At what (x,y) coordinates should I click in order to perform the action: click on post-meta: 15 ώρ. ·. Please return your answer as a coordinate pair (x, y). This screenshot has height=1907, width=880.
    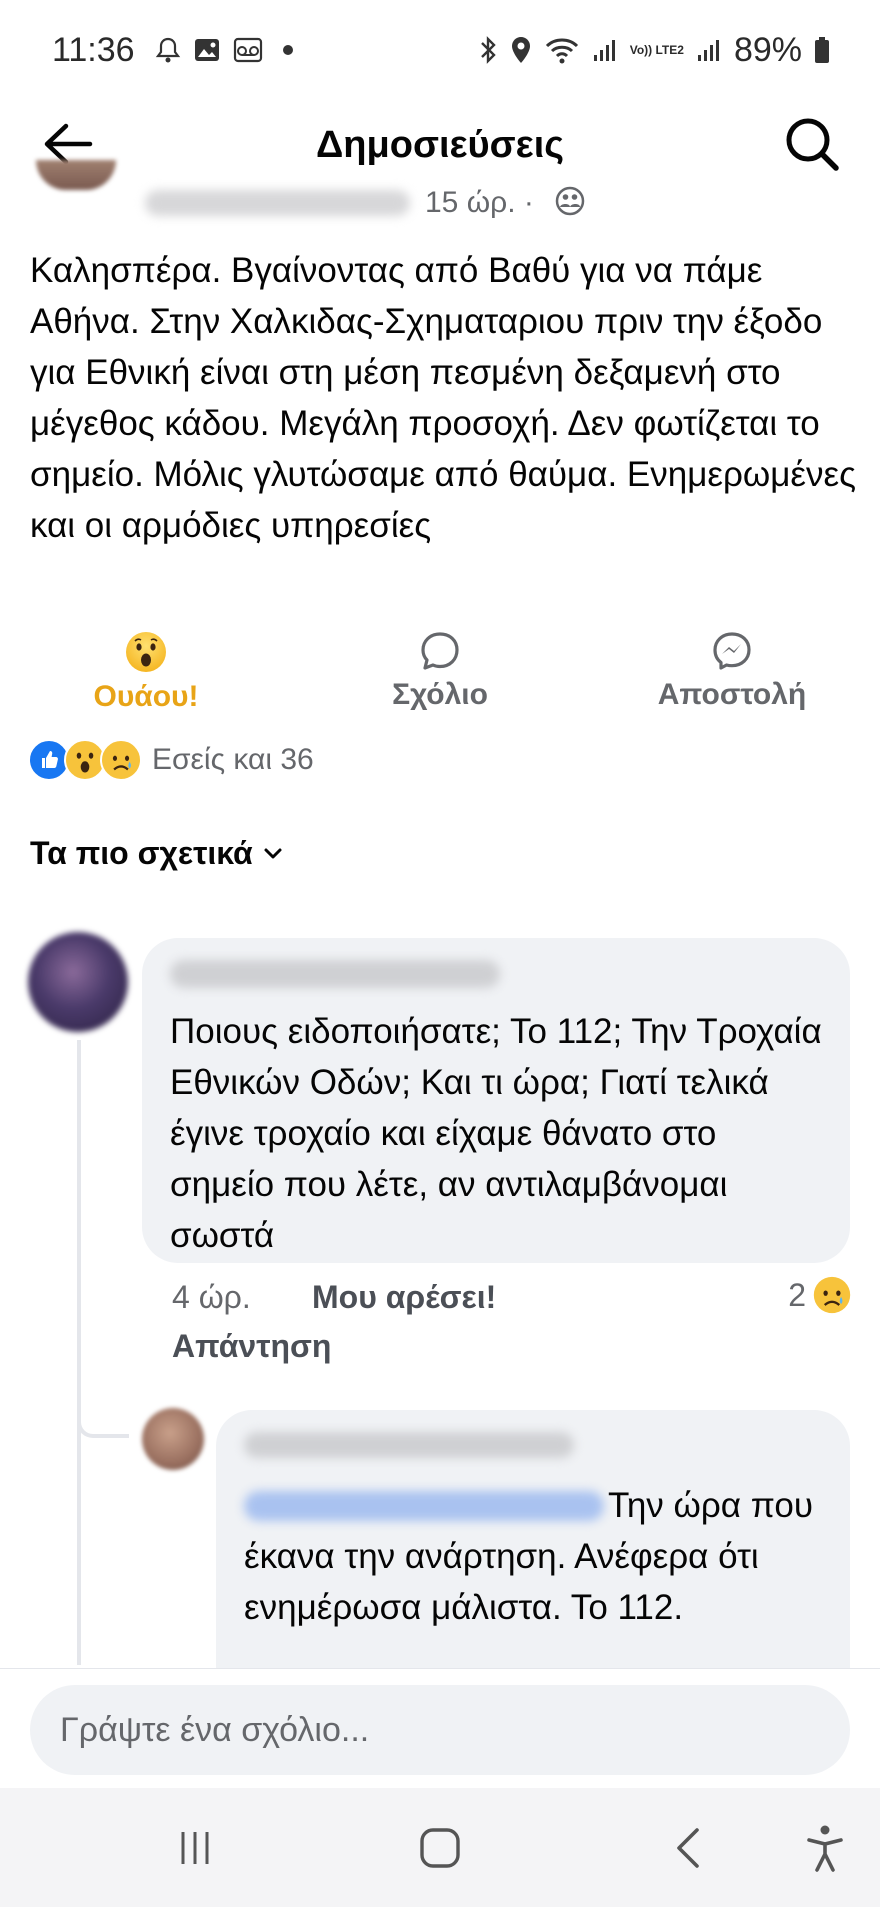
    Looking at the image, I should click on (440, 194).